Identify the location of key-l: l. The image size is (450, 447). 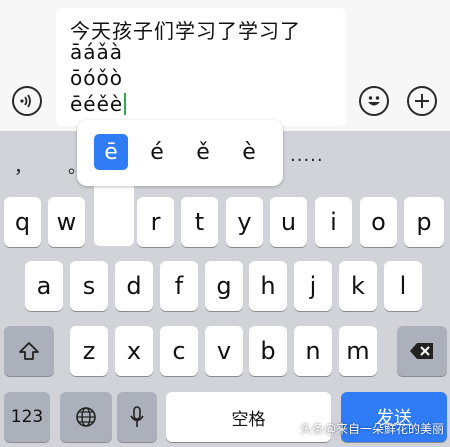
(403, 286).